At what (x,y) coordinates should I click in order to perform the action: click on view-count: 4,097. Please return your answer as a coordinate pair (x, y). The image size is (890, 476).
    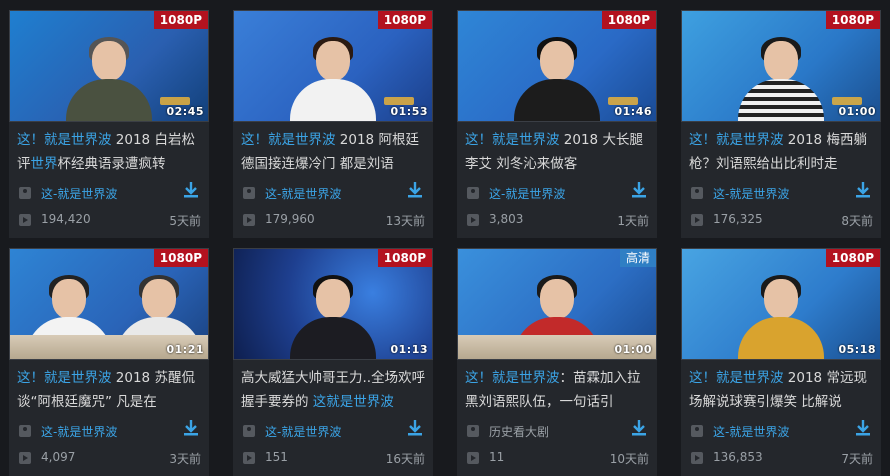
    Looking at the image, I should click on (58, 457).